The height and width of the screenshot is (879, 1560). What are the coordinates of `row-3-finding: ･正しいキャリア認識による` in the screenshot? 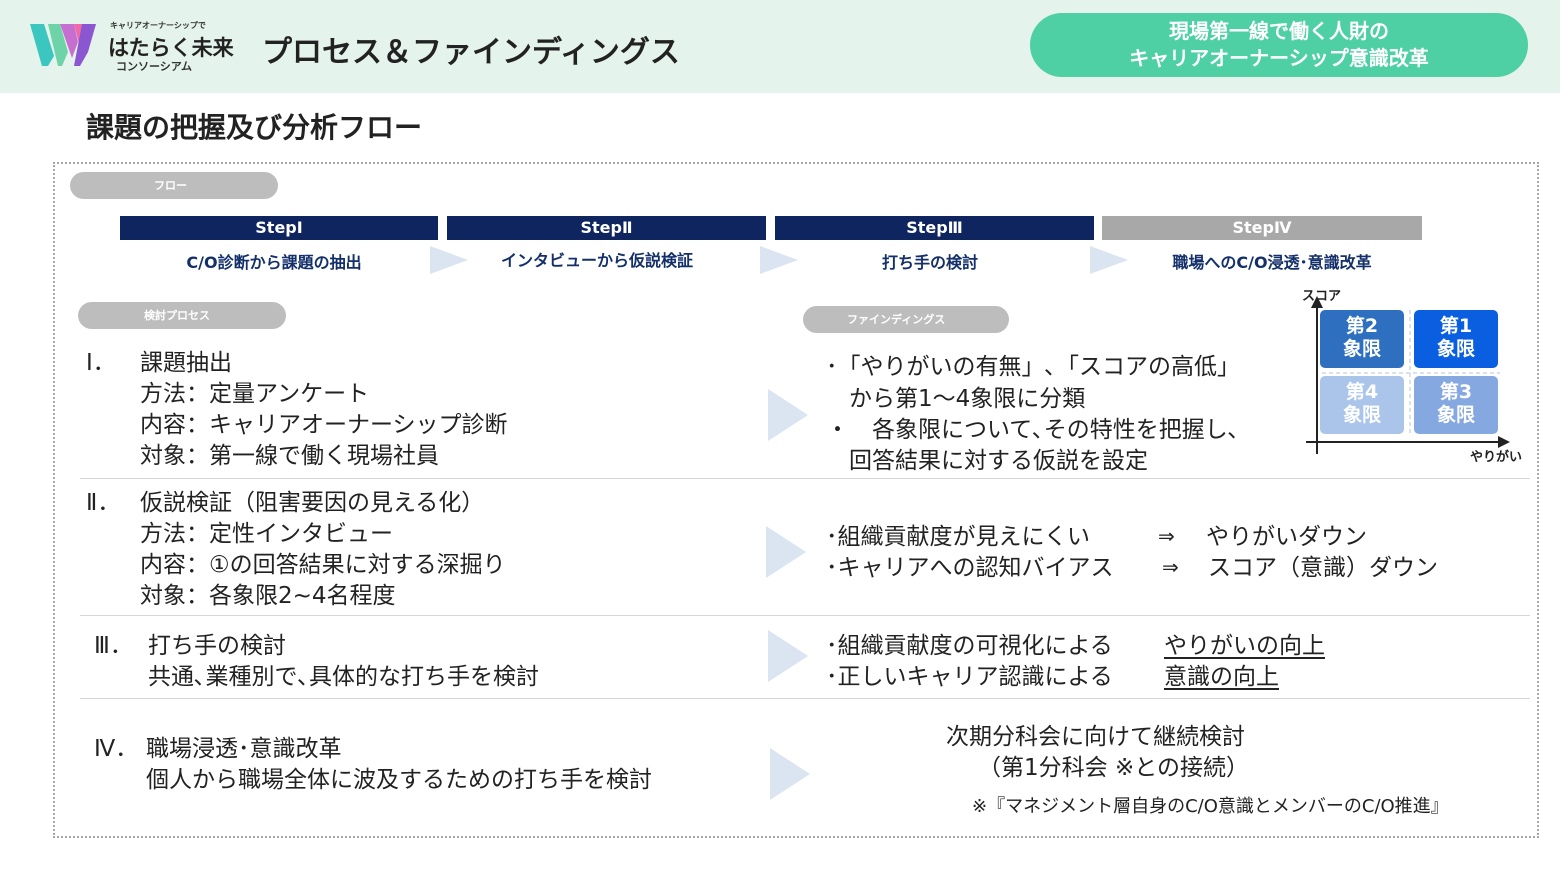 It's located at (969, 677).